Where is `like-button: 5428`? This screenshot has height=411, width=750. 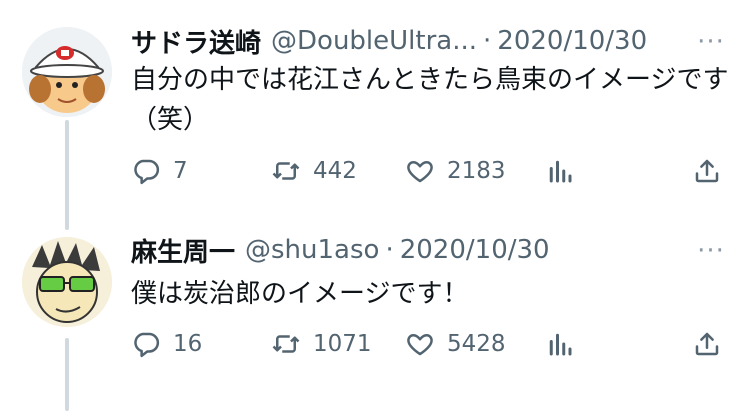
like-button: 5428 is located at coordinates (455, 344).